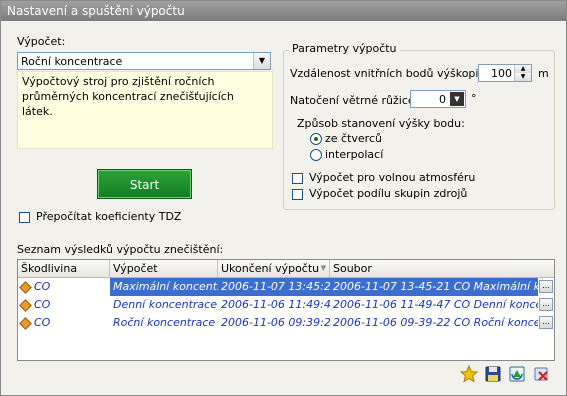 Image resolution: width=567 pixels, height=396 pixels. I want to click on save-icon, so click(493, 374).